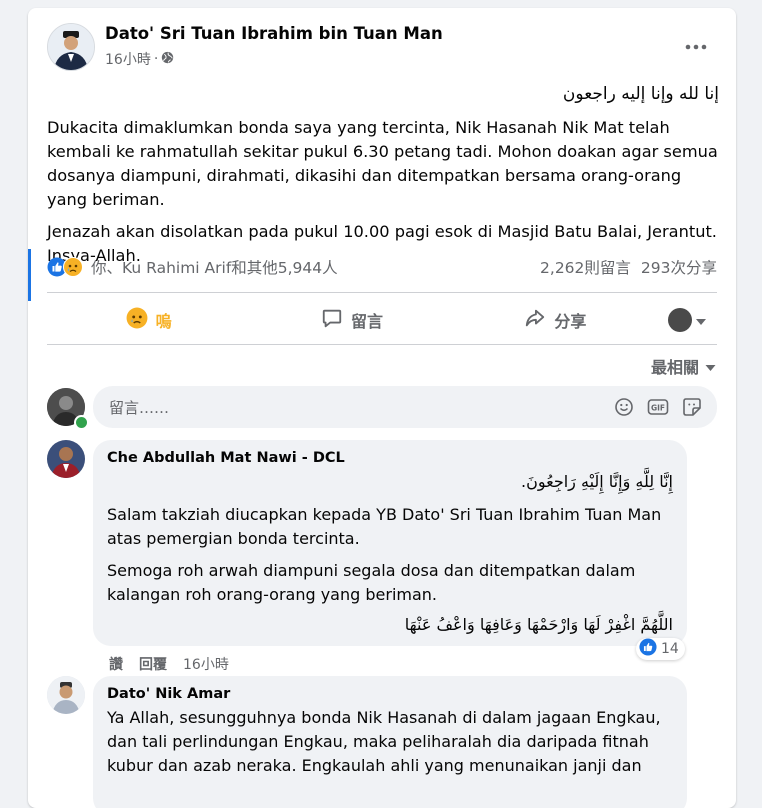 This screenshot has height=808, width=762. I want to click on comment-button-label: 留言, so click(366, 321).